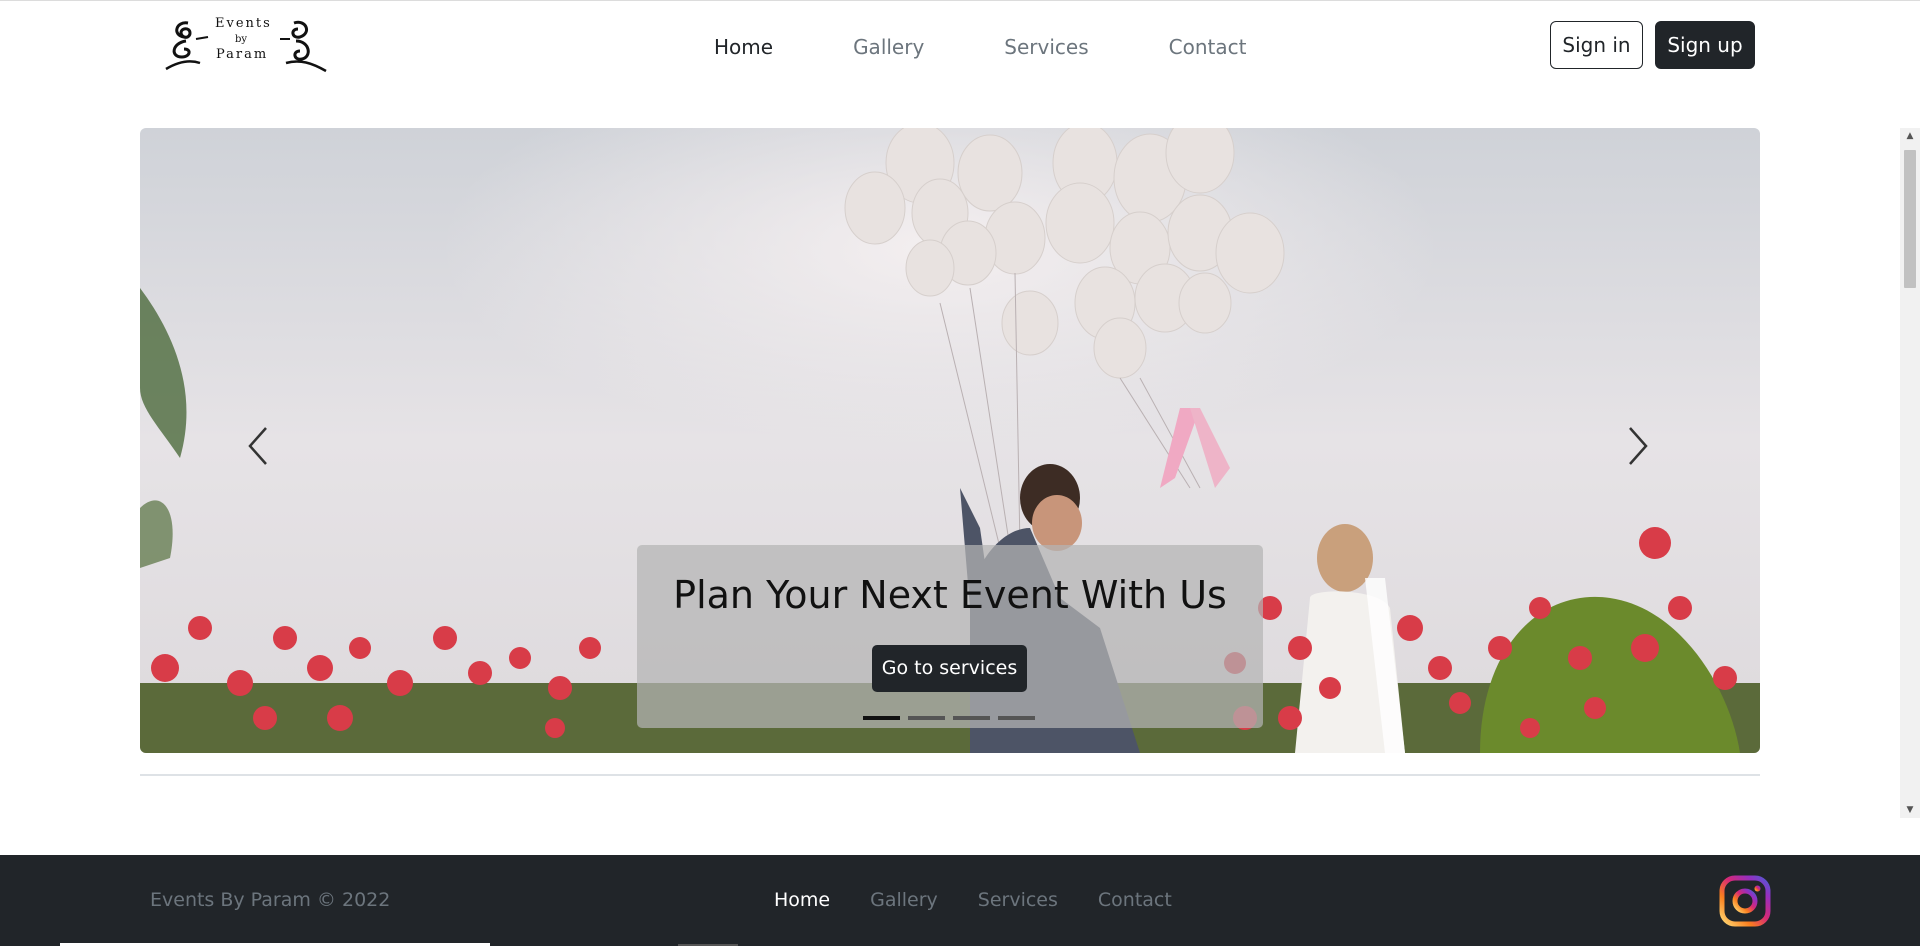 This screenshot has height=946, width=1920. What do you see at coordinates (1910, 136) in the screenshot?
I see `scroll-up-arrow-icon: ▲` at bounding box center [1910, 136].